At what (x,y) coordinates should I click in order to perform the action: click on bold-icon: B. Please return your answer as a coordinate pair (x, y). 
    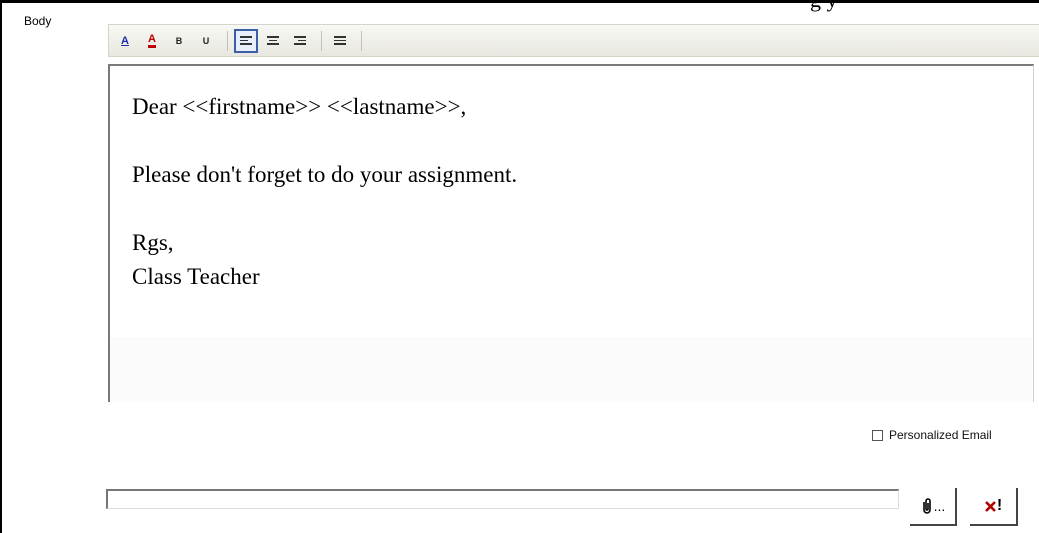
    Looking at the image, I should click on (179, 40).